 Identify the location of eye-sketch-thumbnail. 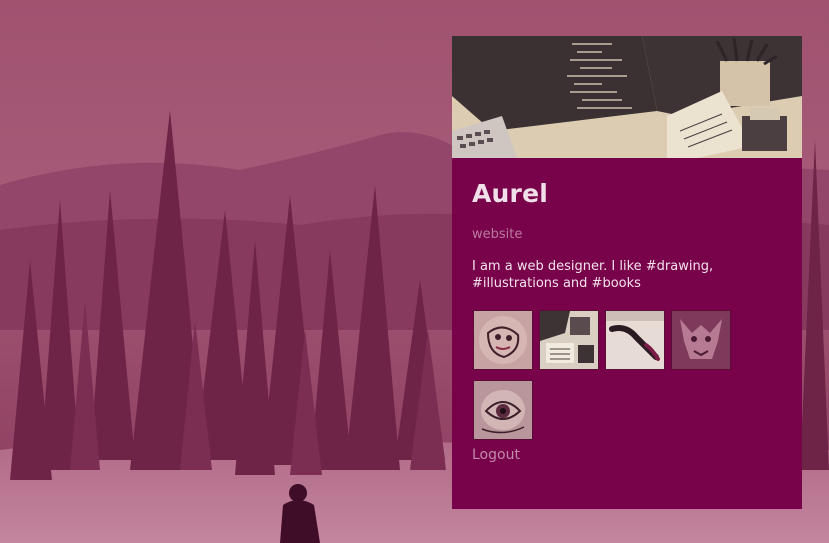
(503, 410).